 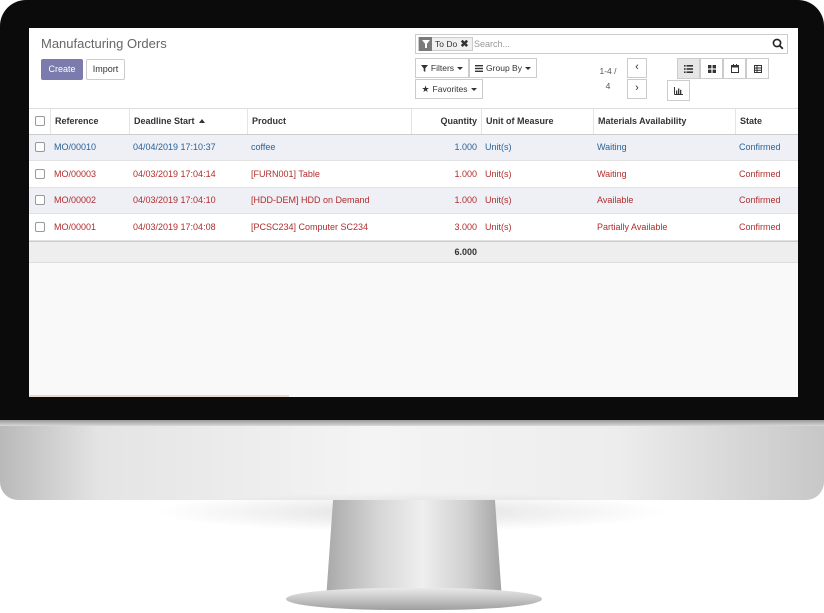 What do you see at coordinates (174, 173) in the screenshot?
I see `cell-deadline: 04/03/2019 17:04:14` at bounding box center [174, 173].